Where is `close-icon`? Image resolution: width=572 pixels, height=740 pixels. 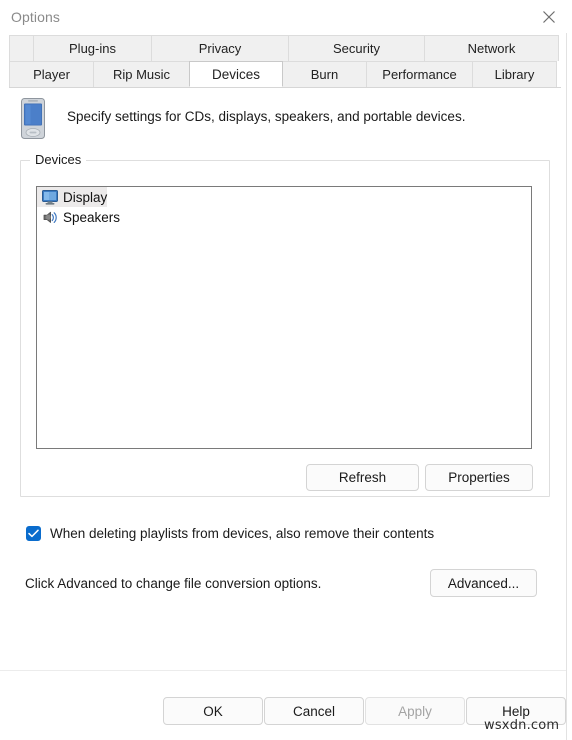 close-icon is located at coordinates (549, 17).